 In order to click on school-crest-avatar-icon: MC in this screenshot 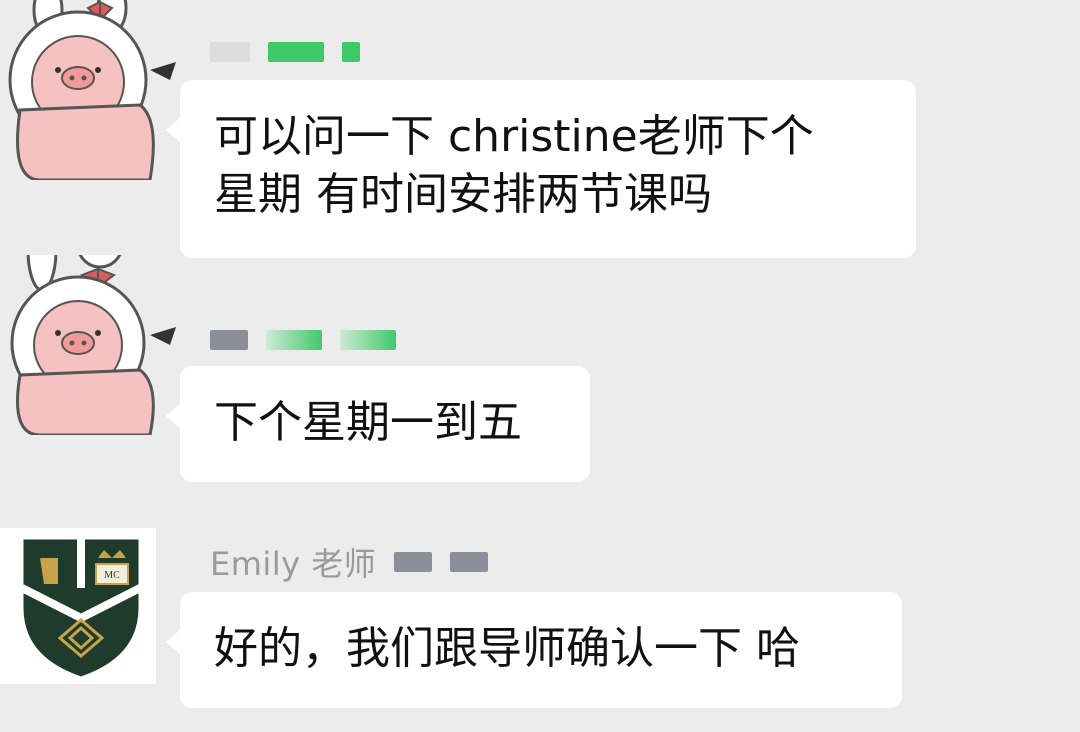, I will do `click(78, 606)`.